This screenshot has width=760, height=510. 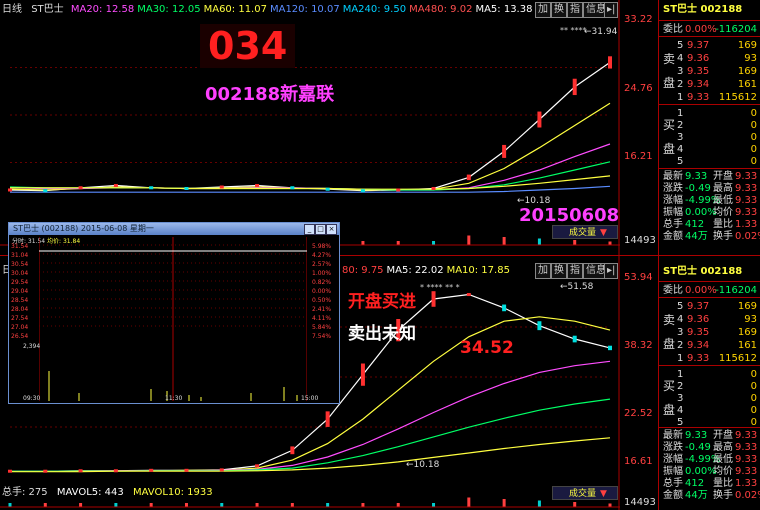 I want to click on annotation-price: 34.52, so click(x=487, y=348).